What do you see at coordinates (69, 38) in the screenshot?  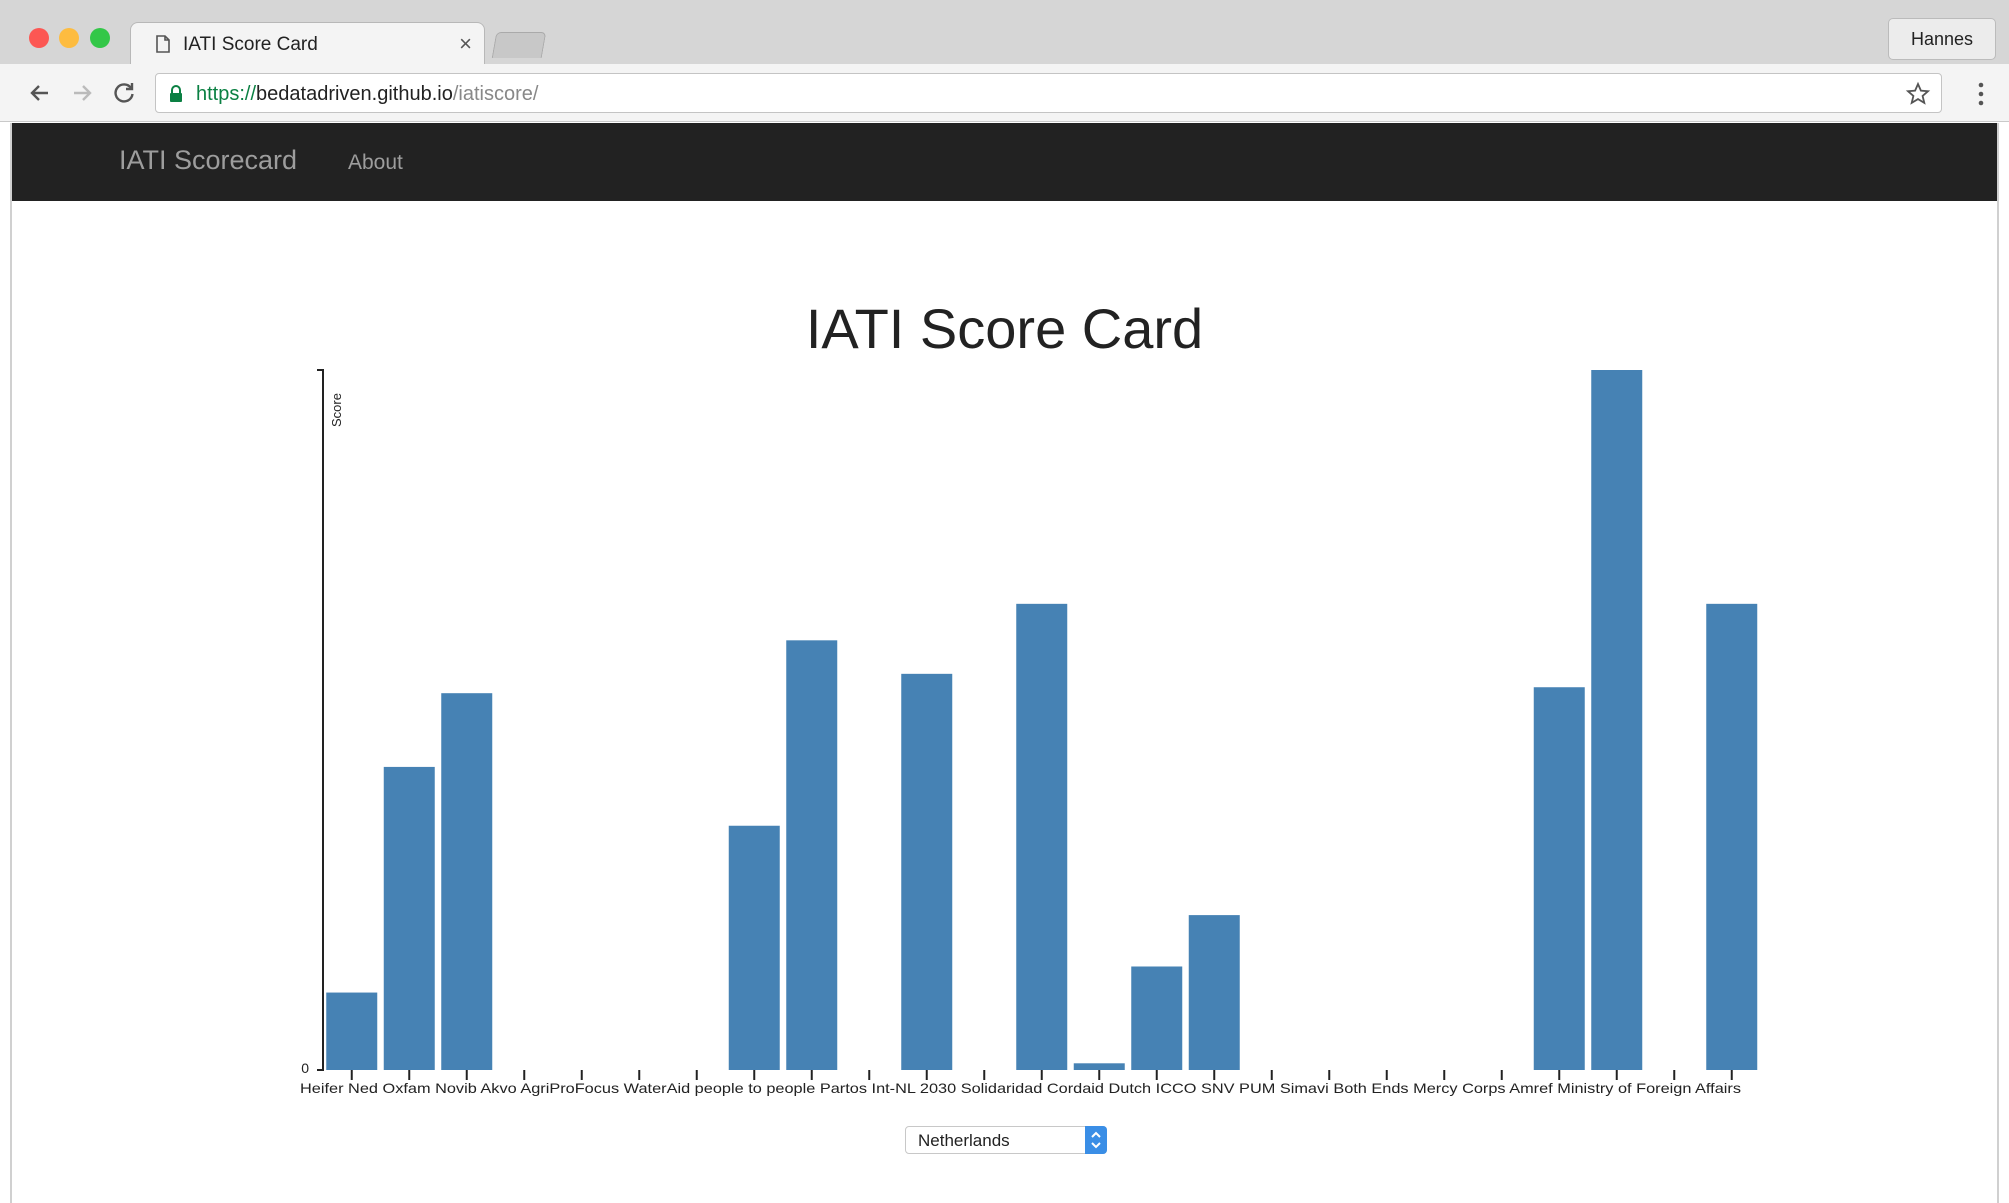 I see `minimize-window-button` at bounding box center [69, 38].